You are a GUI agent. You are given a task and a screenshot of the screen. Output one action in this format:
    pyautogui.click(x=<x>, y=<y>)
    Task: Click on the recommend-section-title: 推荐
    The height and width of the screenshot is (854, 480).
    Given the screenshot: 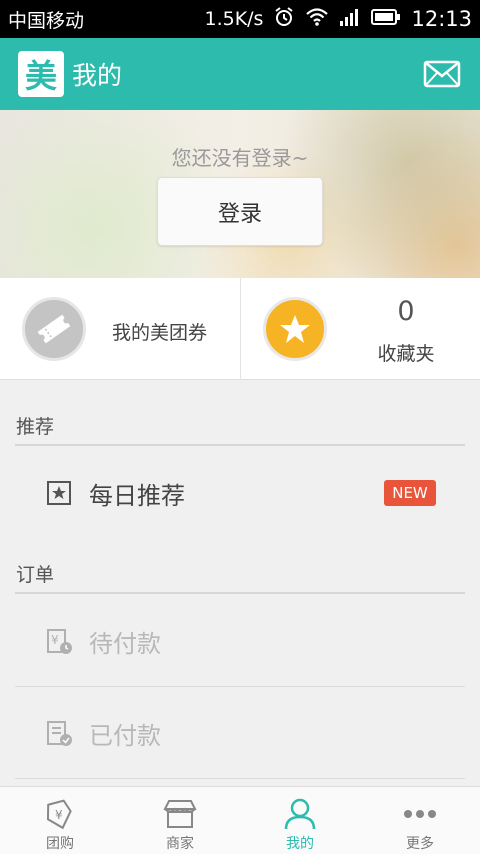 What is the action you would take?
    pyautogui.click(x=35, y=427)
    